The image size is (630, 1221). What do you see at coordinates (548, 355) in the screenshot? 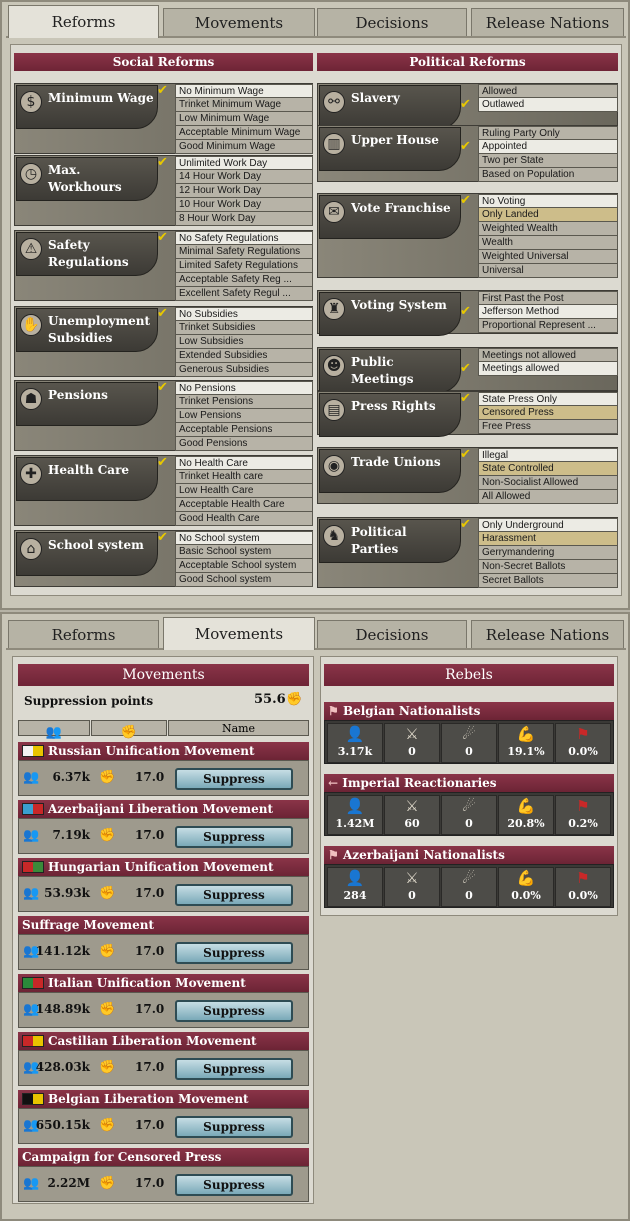
I see `reform-option: Meetings not allowed` at bounding box center [548, 355].